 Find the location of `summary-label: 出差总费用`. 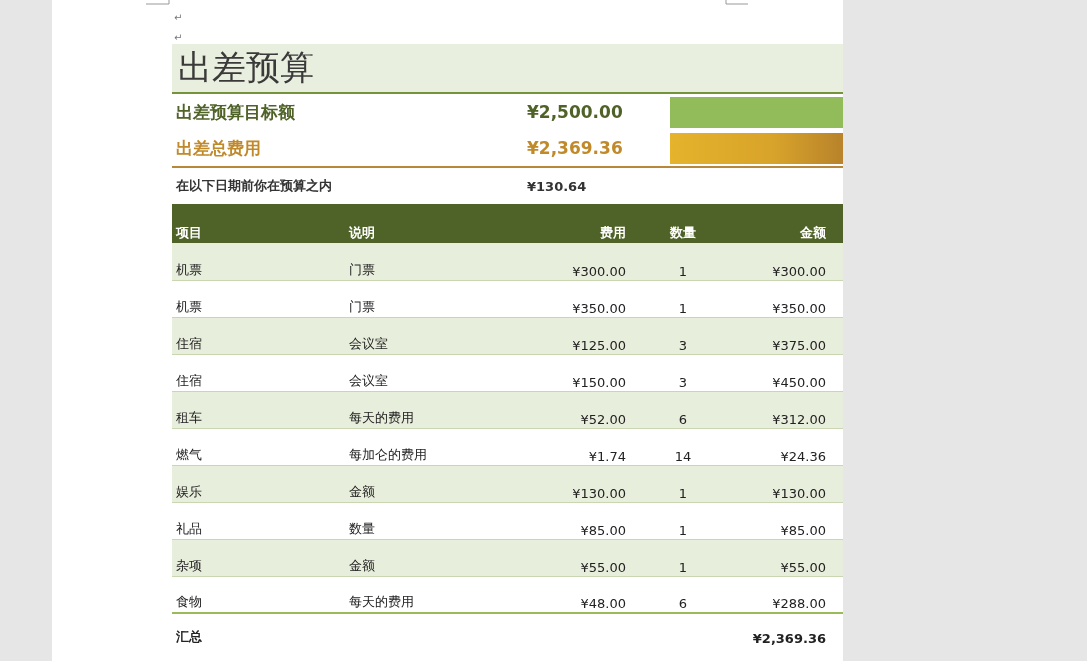

summary-label: 出差总费用 is located at coordinates (218, 148).